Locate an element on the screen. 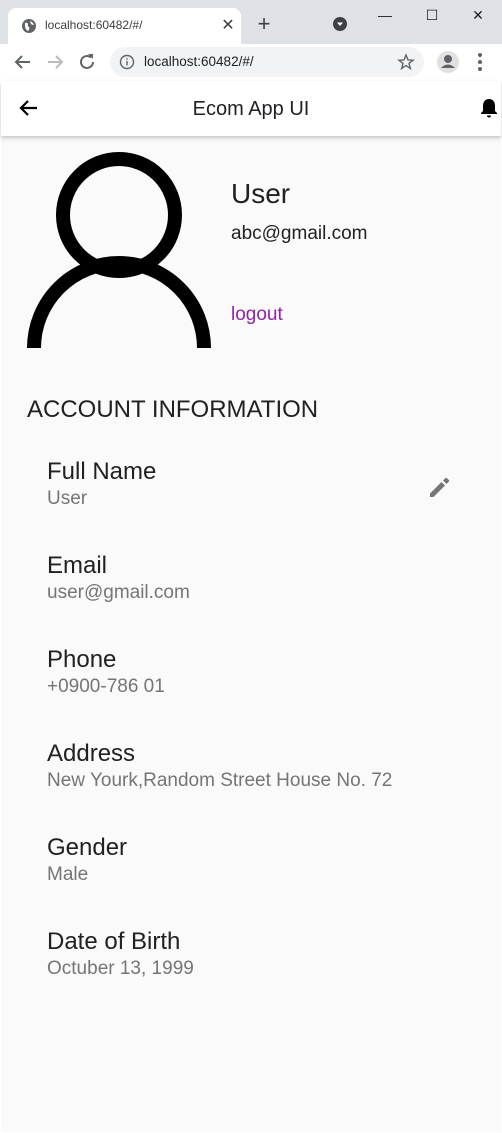 The image size is (502, 1133). edit-pencil-icon is located at coordinates (440, 487).